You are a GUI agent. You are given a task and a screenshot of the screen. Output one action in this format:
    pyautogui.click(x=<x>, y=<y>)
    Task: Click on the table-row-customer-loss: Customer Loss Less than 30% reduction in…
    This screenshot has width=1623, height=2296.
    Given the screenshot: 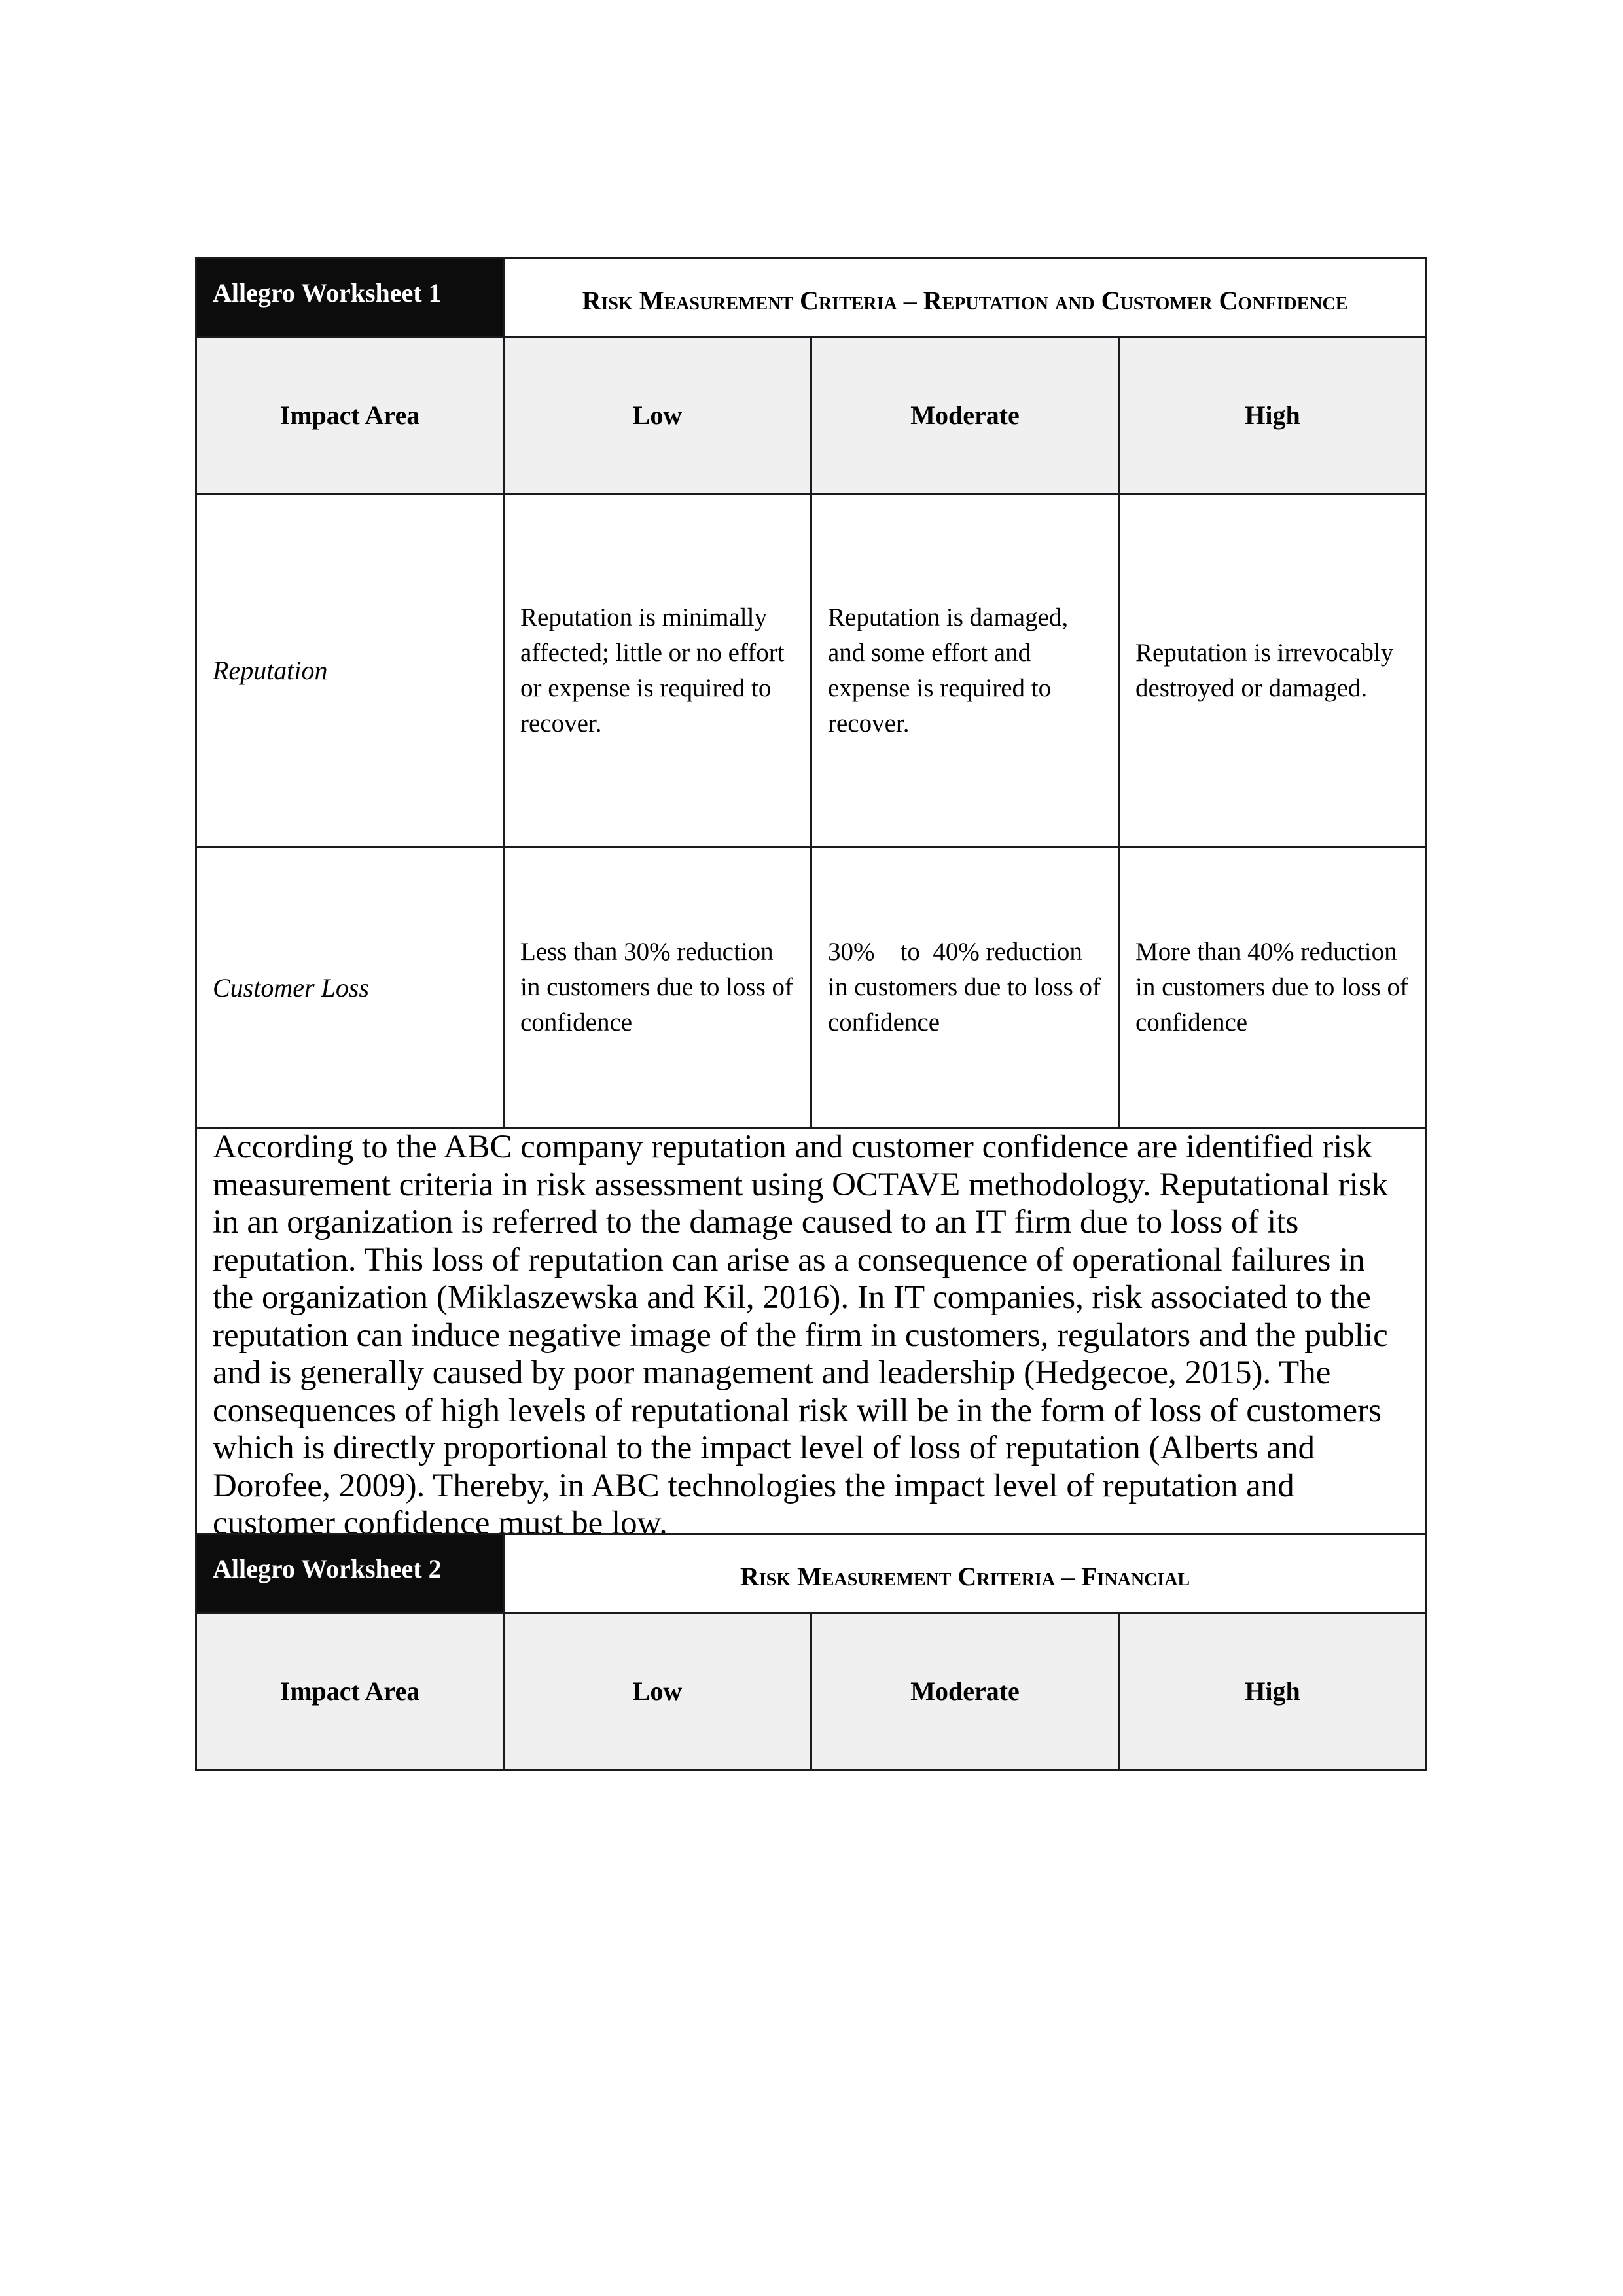 What is the action you would take?
    pyautogui.click(x=811, y=987)
    